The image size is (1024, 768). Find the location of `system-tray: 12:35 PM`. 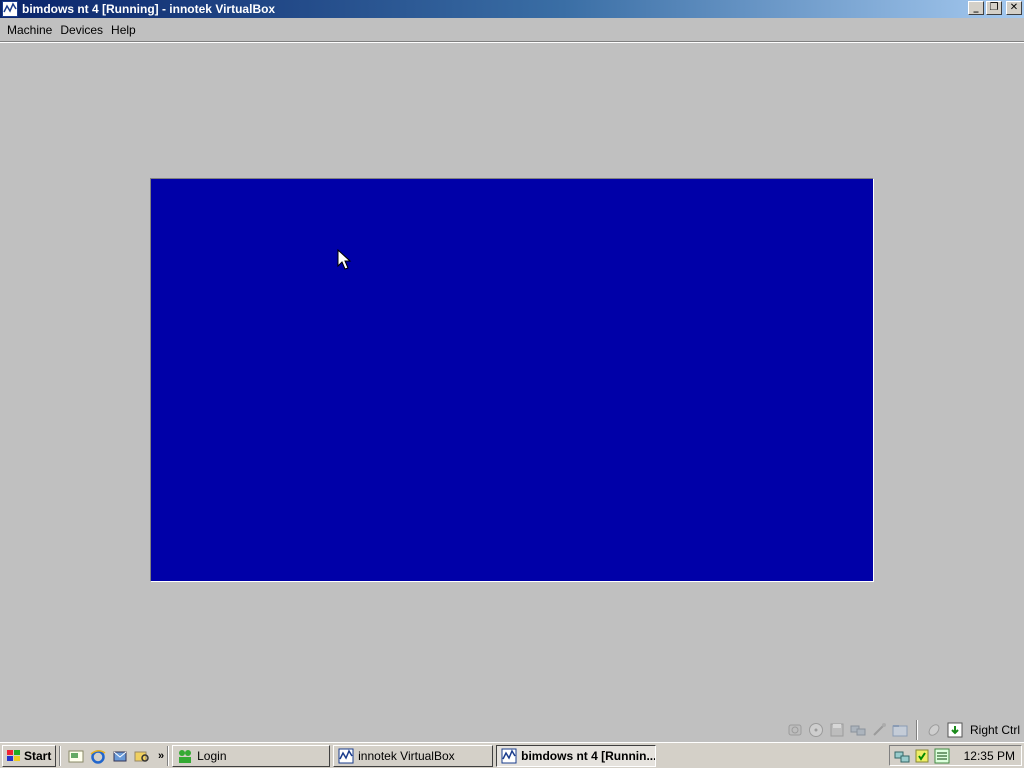

system-tray: 12:35 PM is located at coordinates (955, 755).